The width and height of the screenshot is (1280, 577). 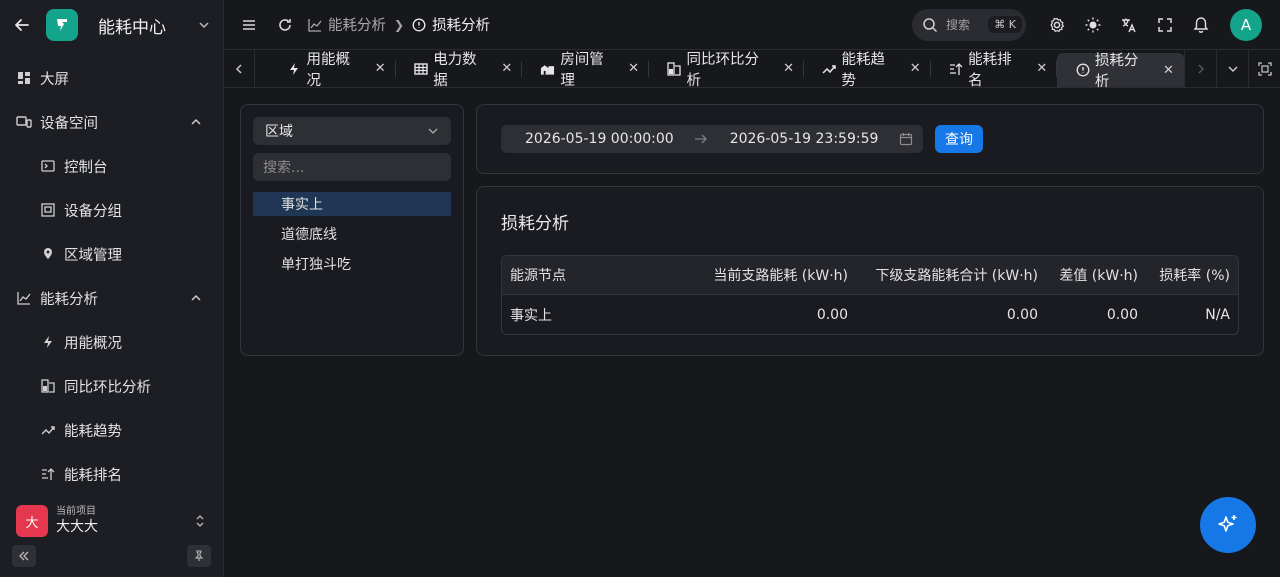 I want to click on fit-screen-icon, so click(x=1264, y=68).